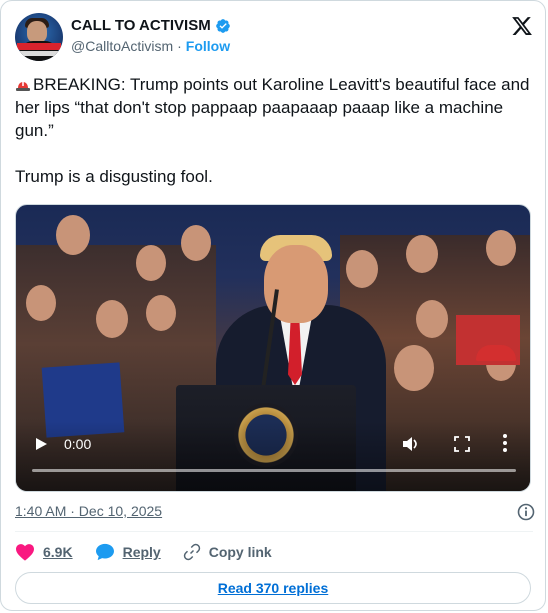 The width and height of the screenshot is (548, 613). I want to click on verified-badge-icon, so click(222, 25).